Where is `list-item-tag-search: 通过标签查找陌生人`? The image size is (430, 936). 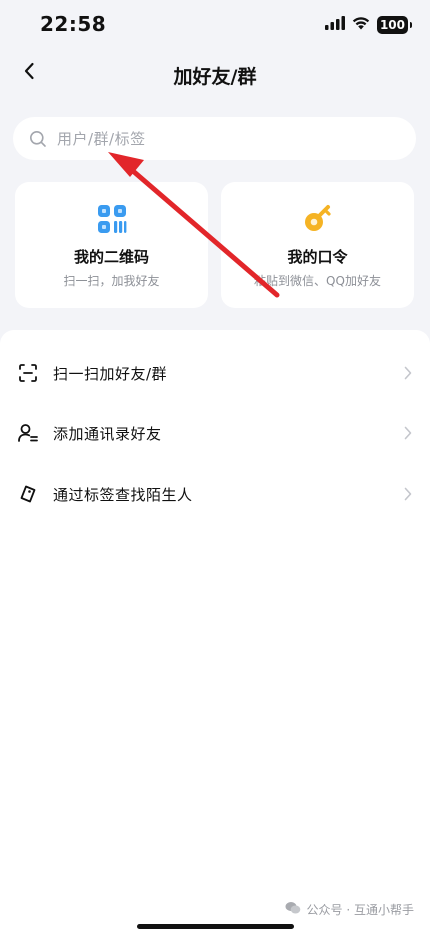
list-item-tag-search: 通过标签查找陌生人 is located at coordinates (215, 494).